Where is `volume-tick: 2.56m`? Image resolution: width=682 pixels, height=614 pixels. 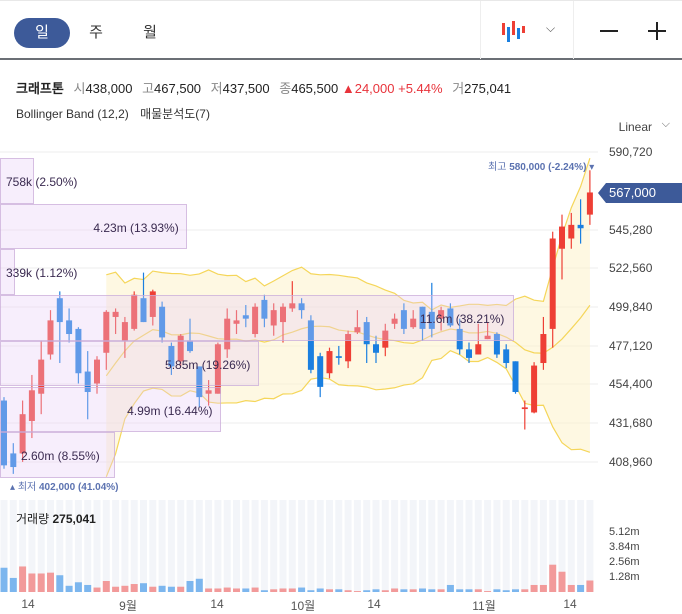 volume-tick: 2.56m is located at coordinates (624, 562).